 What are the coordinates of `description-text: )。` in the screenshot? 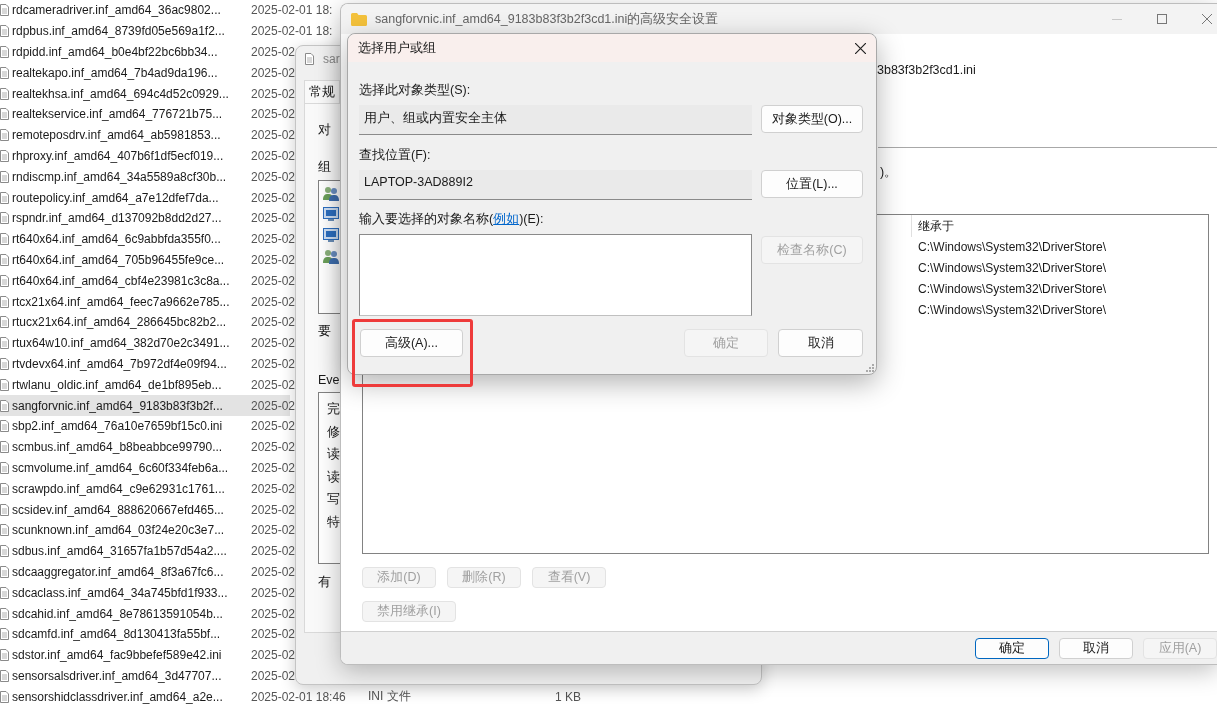 It's located at (889, 172).